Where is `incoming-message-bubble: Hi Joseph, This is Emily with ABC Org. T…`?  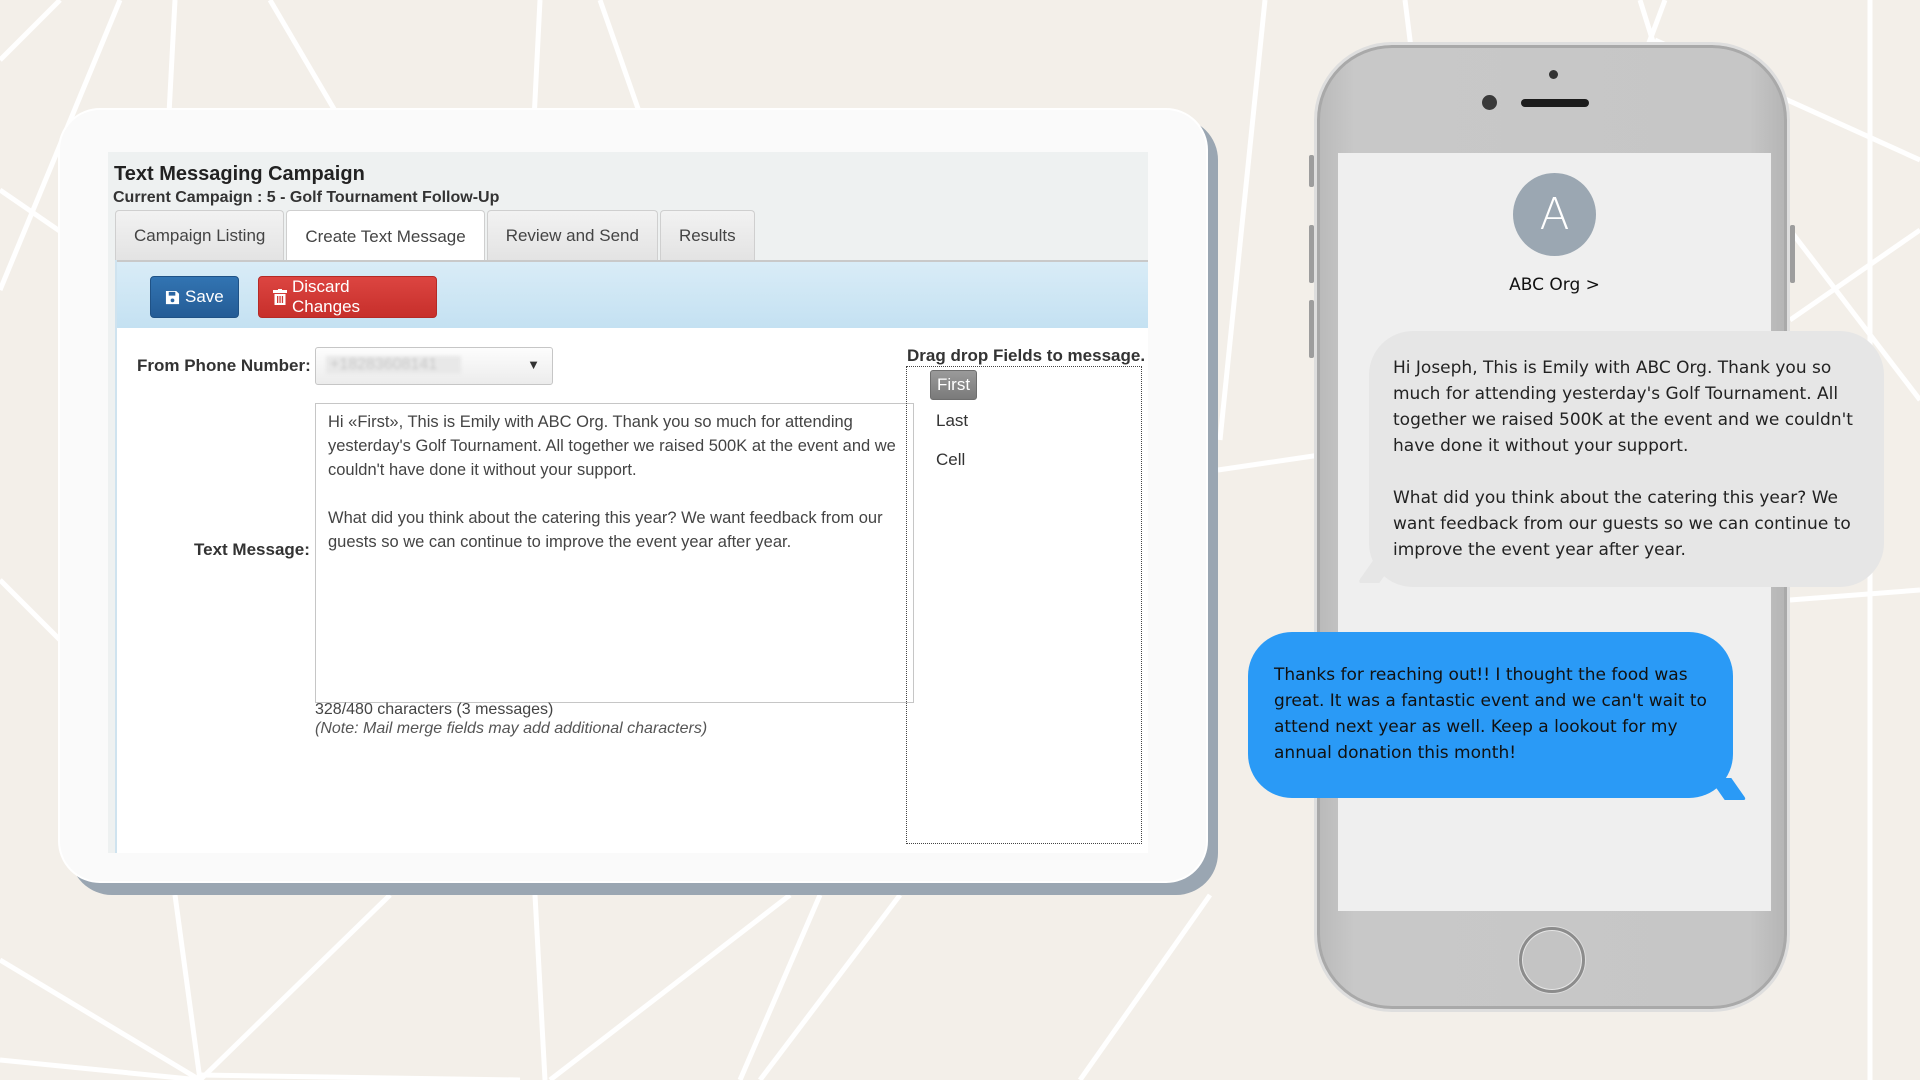 incoming-message-bubble: Hi Joseph, This is Emily with ABC Org. T… is located at coordinates (1626, 459).